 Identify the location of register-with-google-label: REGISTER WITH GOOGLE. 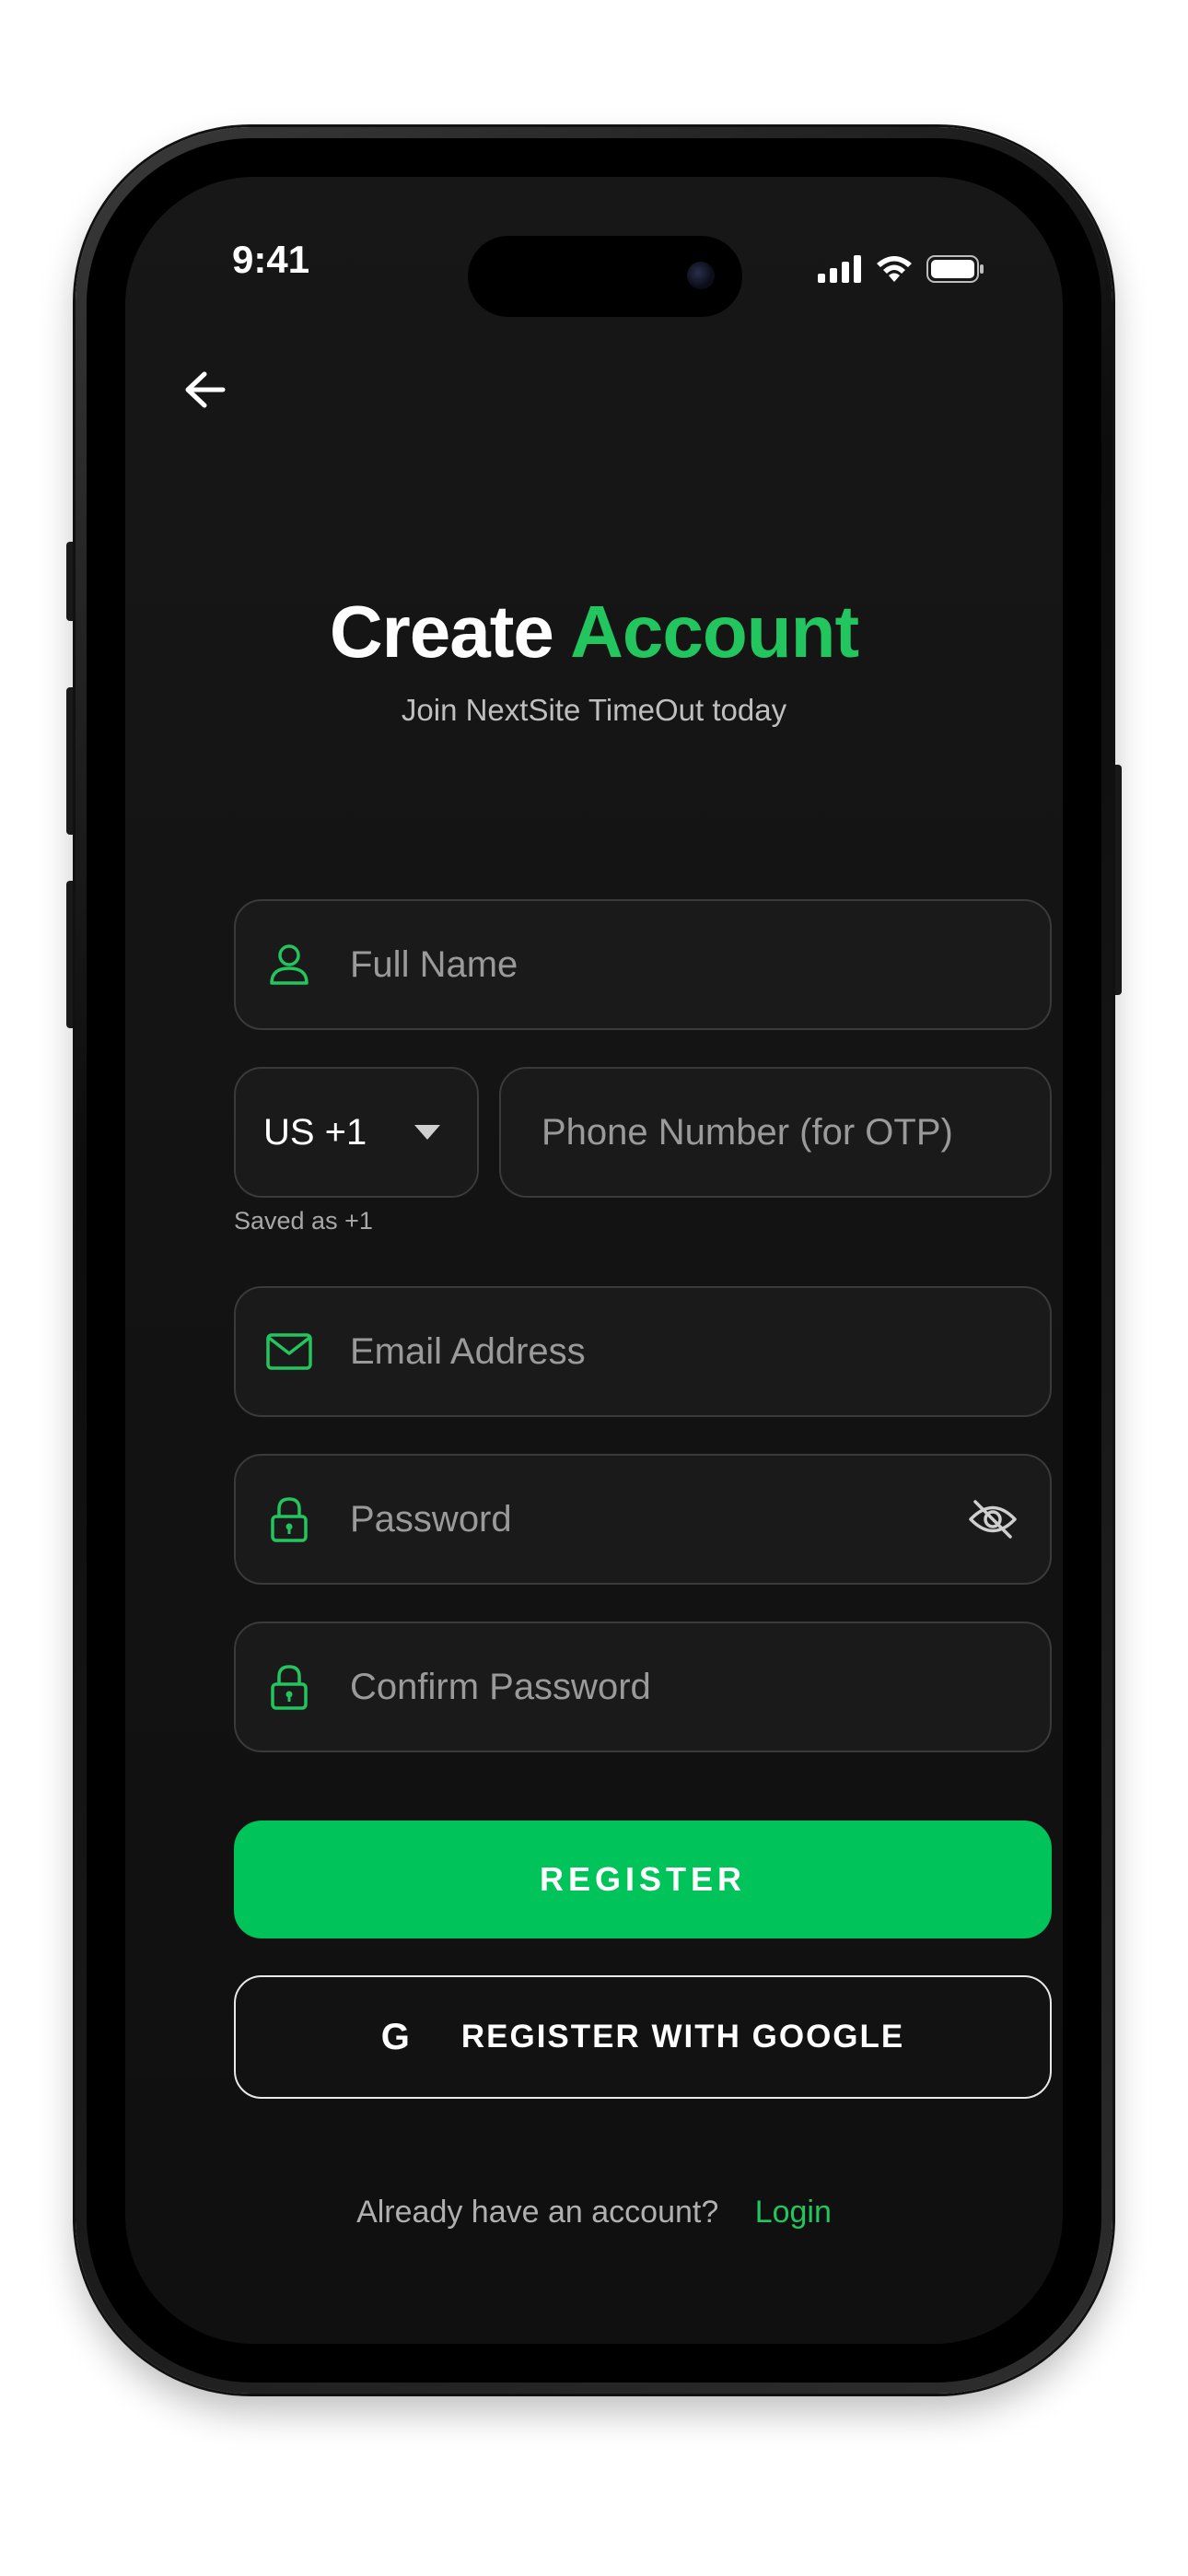
(682, 2037).